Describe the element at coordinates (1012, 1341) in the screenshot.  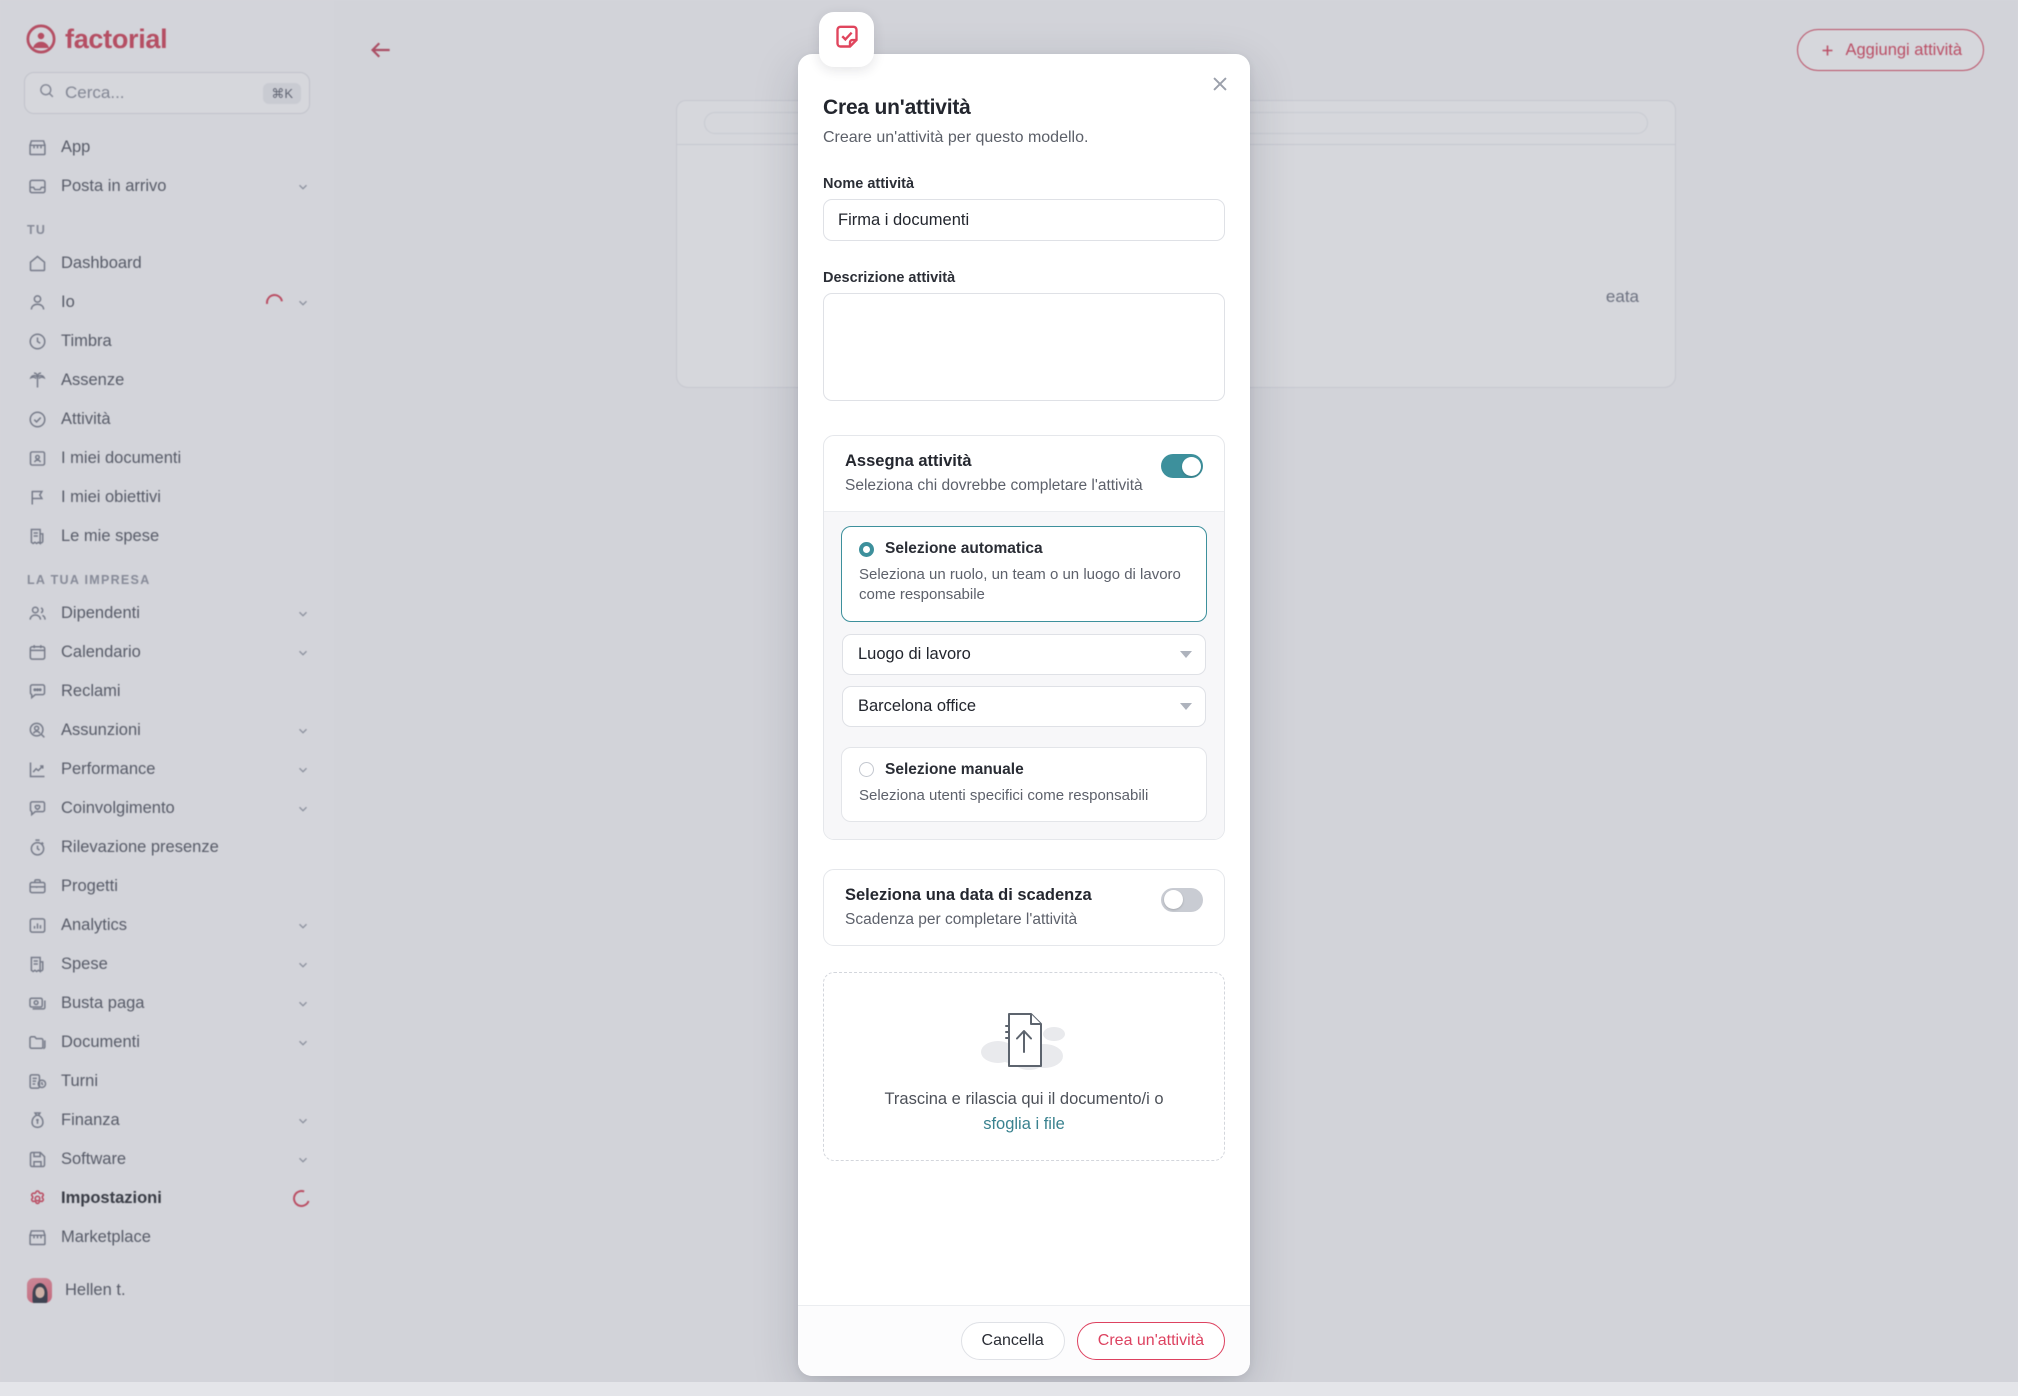
I see `cancel-button: Cancella` at that location.